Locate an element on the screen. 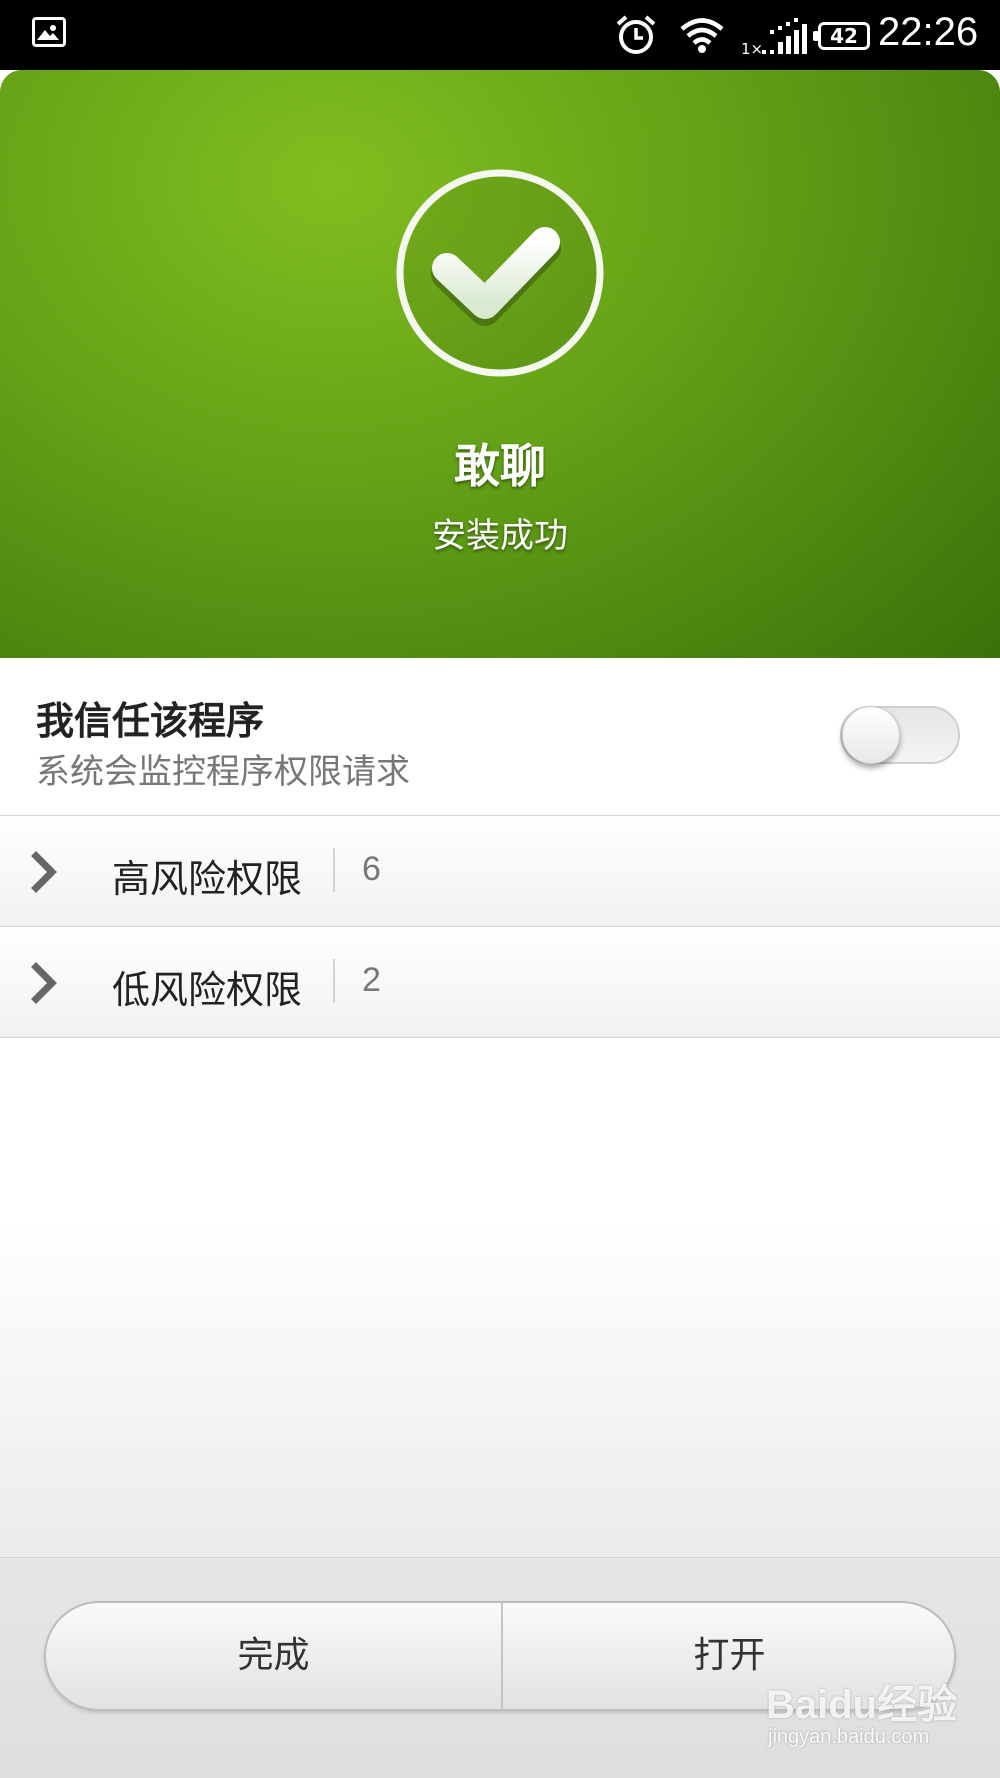  network-type-label: 1× is located at coordinates (752, 49).